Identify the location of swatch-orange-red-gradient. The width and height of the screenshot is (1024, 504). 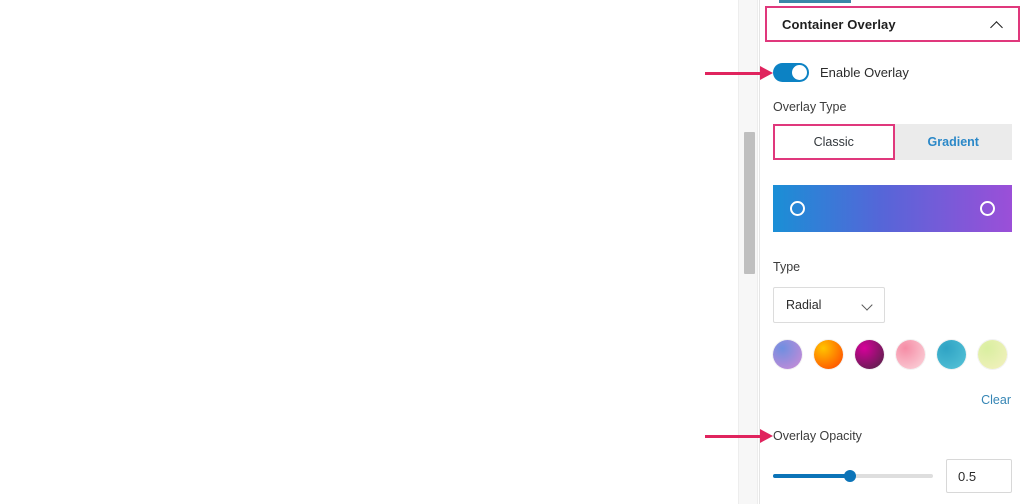
(828, 354).